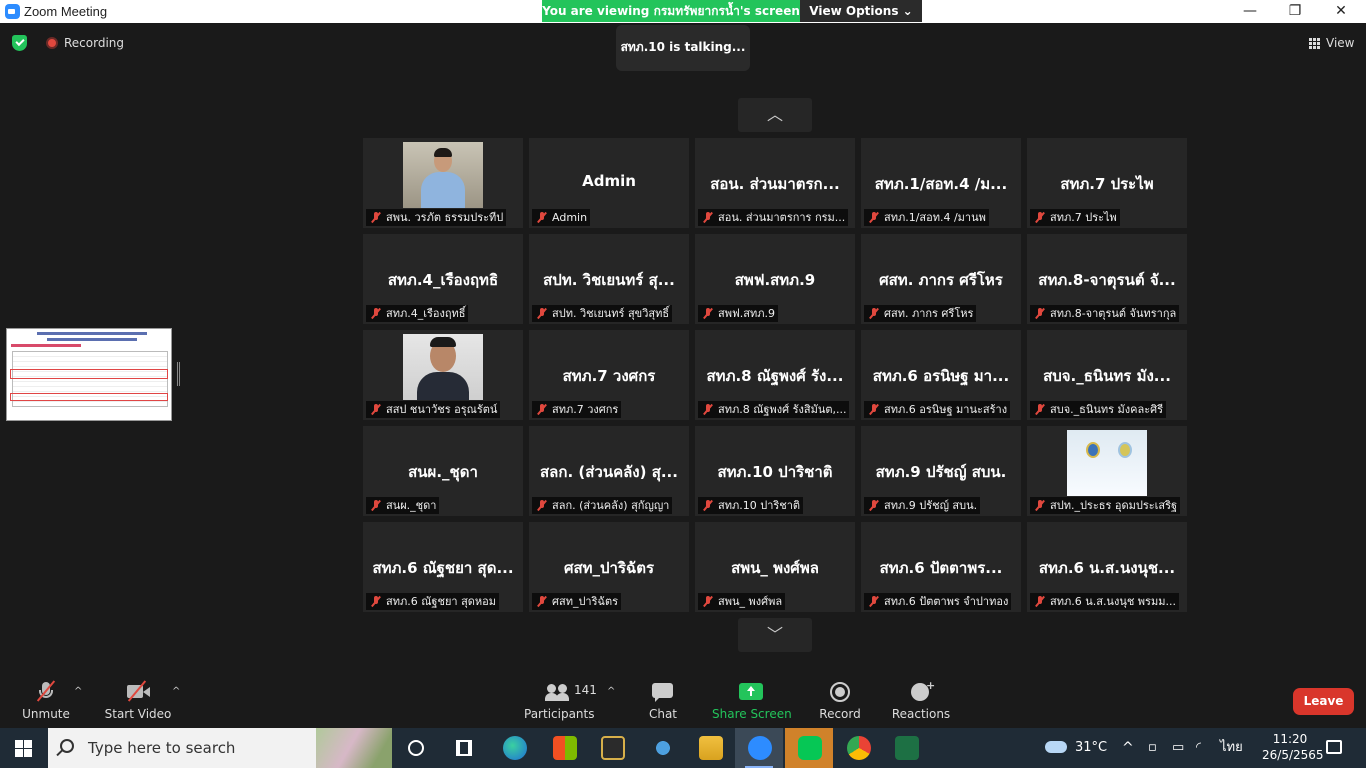 The width and height of the screenshot is (1366, 768). I want to click on task-view-icon, so click(464, 748).